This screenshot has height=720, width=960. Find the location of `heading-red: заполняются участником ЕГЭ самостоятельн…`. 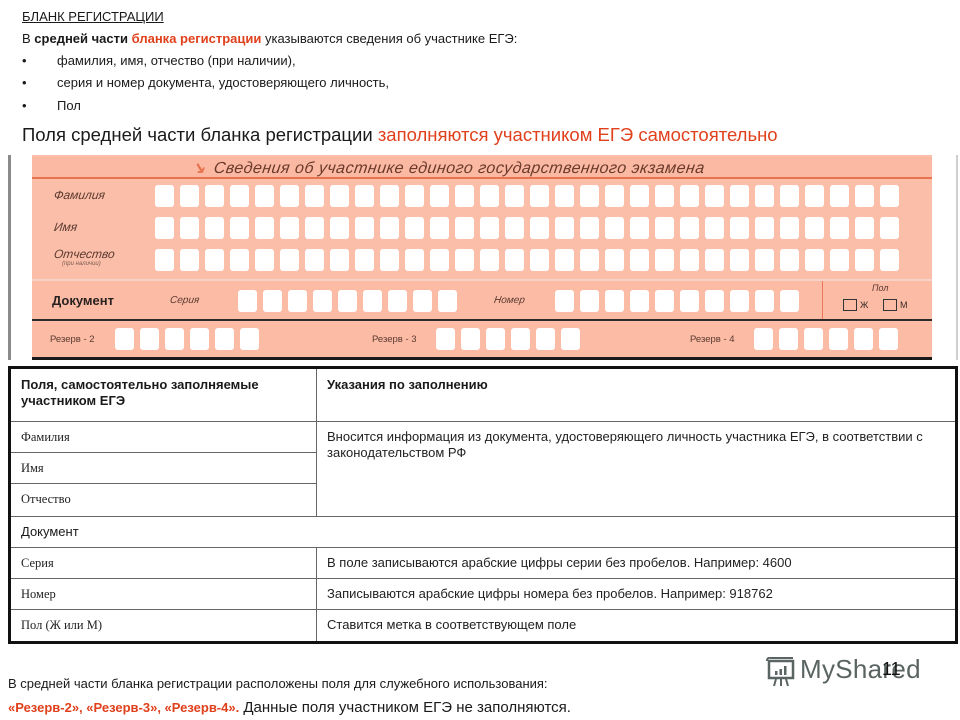

heading-red: заполняются участником ЕГЭ самостоятельн… is located at coordinates (577, 134).